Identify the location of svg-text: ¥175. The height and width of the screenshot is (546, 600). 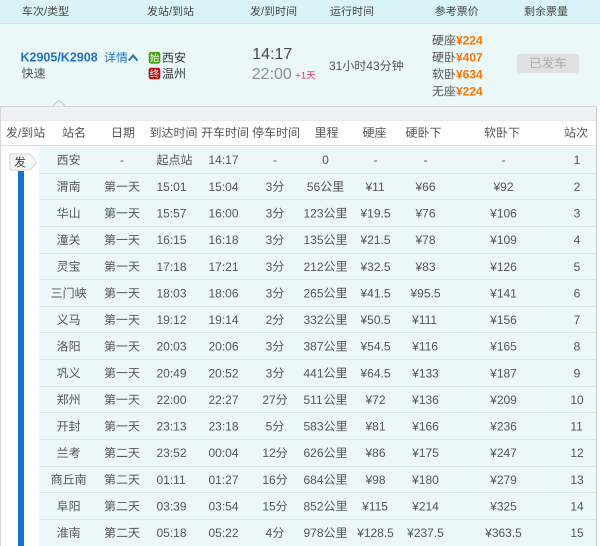
(425, 453).